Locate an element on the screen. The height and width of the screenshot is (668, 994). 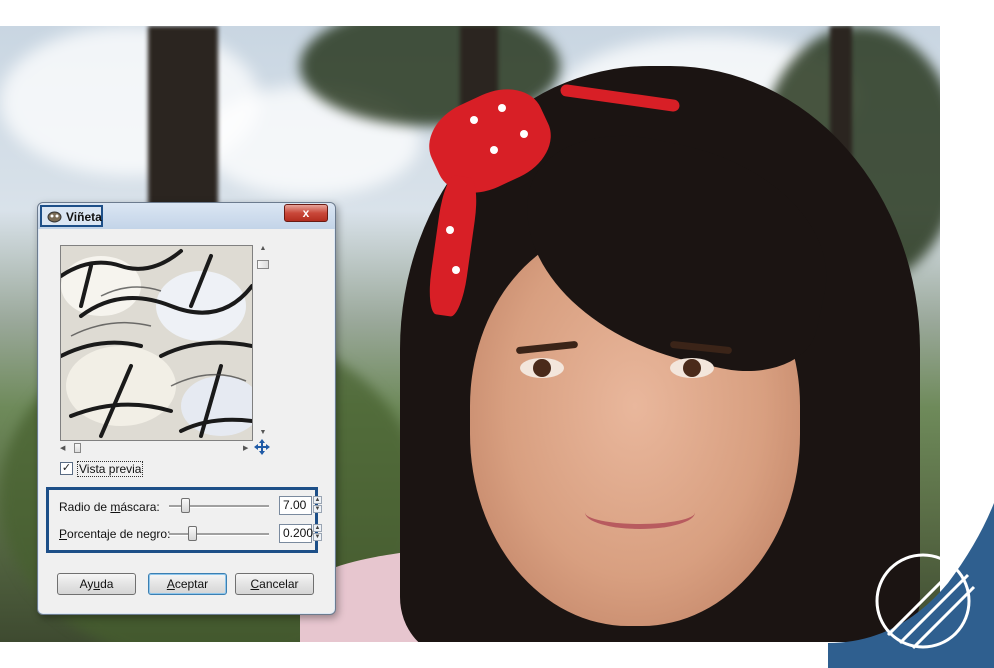
black-percentage-input: 0.200 is located at coordinates (296, 533).